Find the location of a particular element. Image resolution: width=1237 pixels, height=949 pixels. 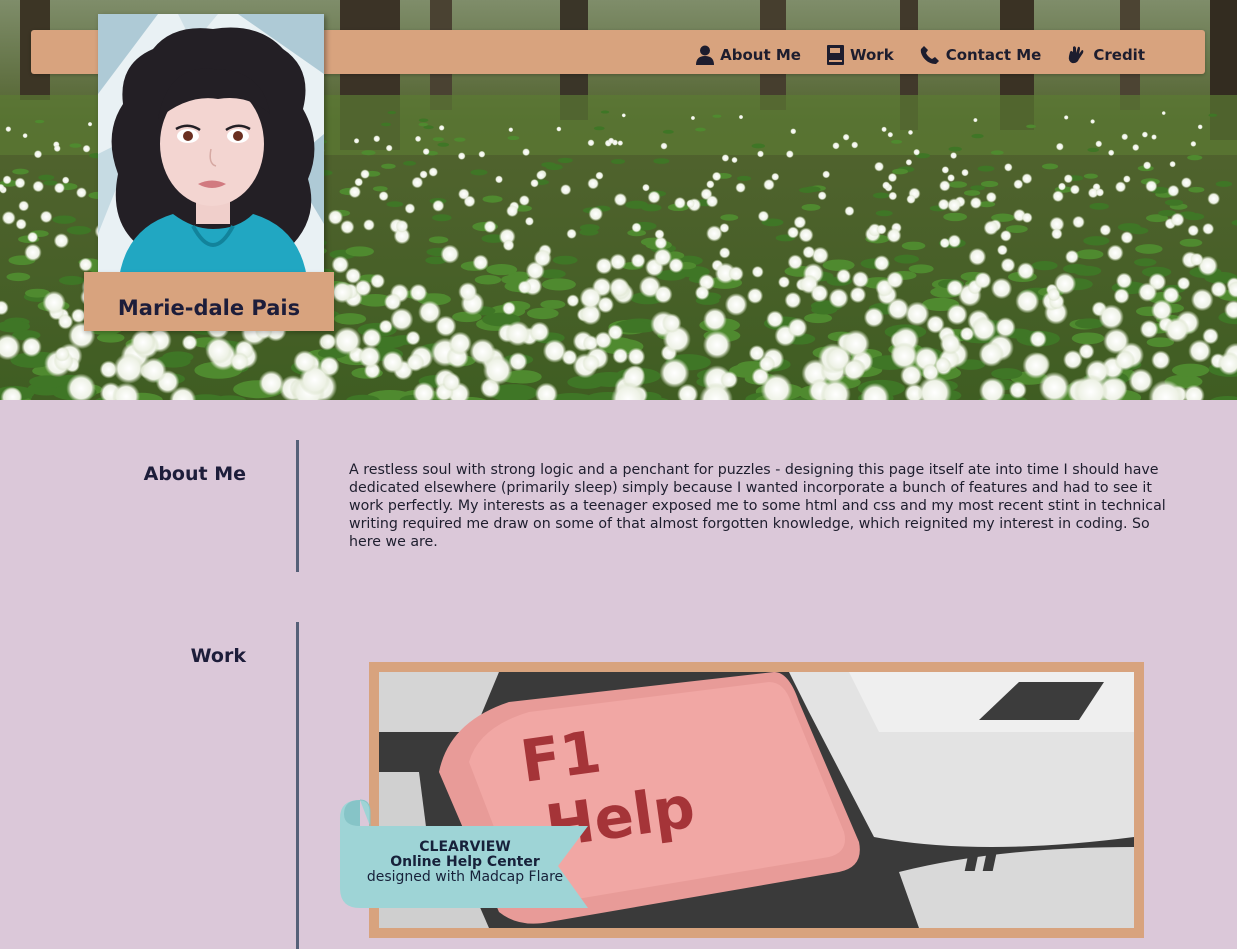

nav-item-credit: Credit is located at coordinates (1106, 55).